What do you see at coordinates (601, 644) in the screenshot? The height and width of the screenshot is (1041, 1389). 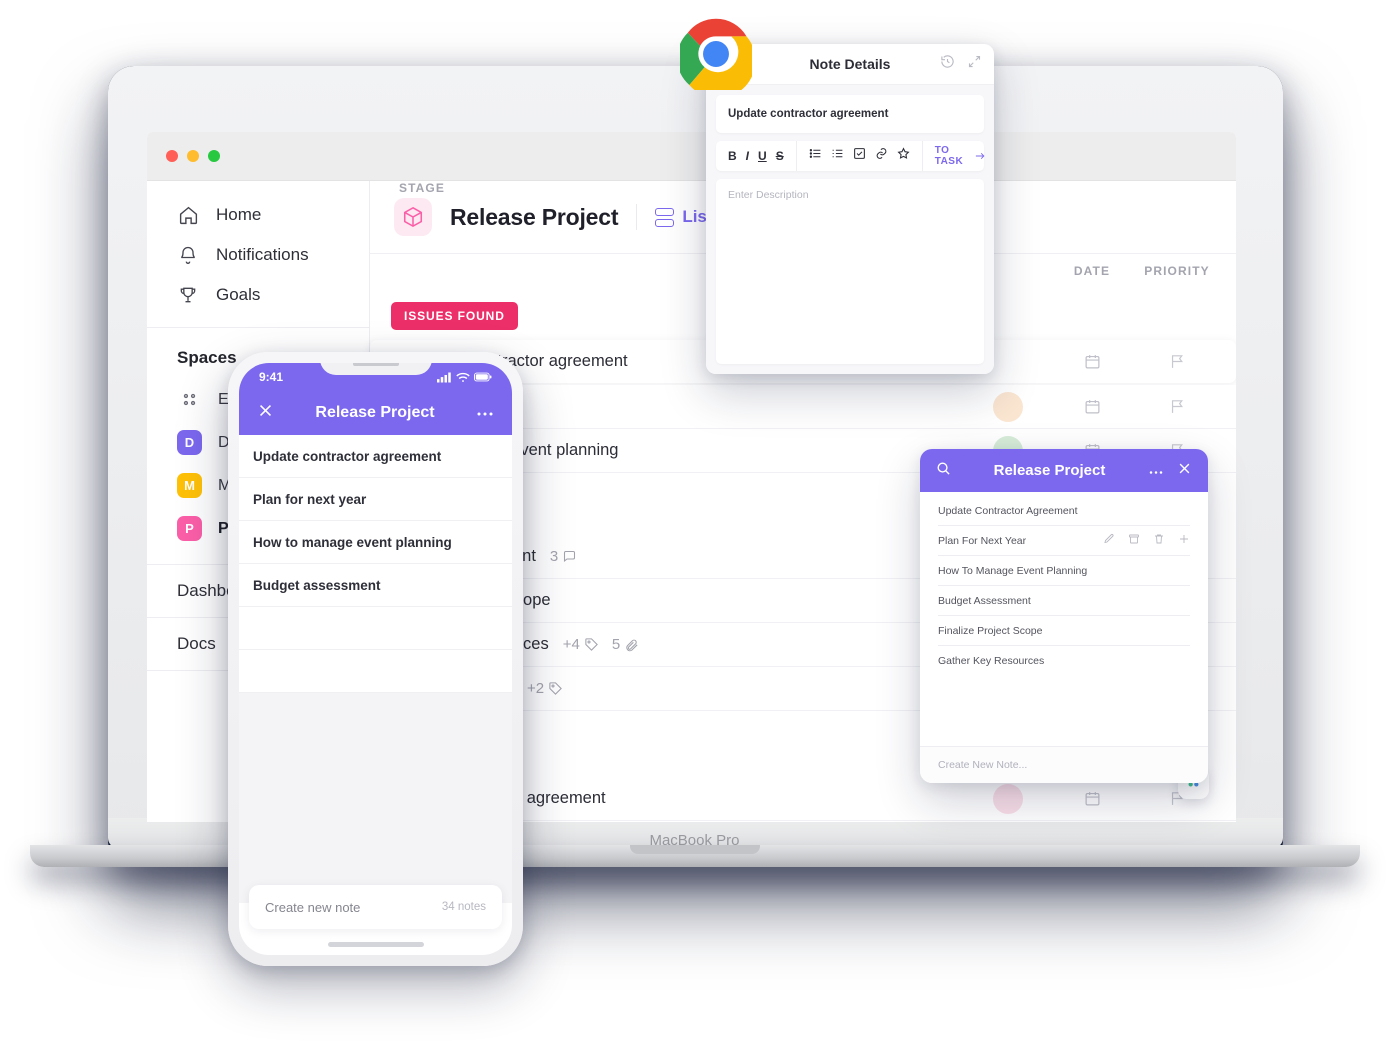 I see `task-meta: +4 5` at bounding box center [601, 644].